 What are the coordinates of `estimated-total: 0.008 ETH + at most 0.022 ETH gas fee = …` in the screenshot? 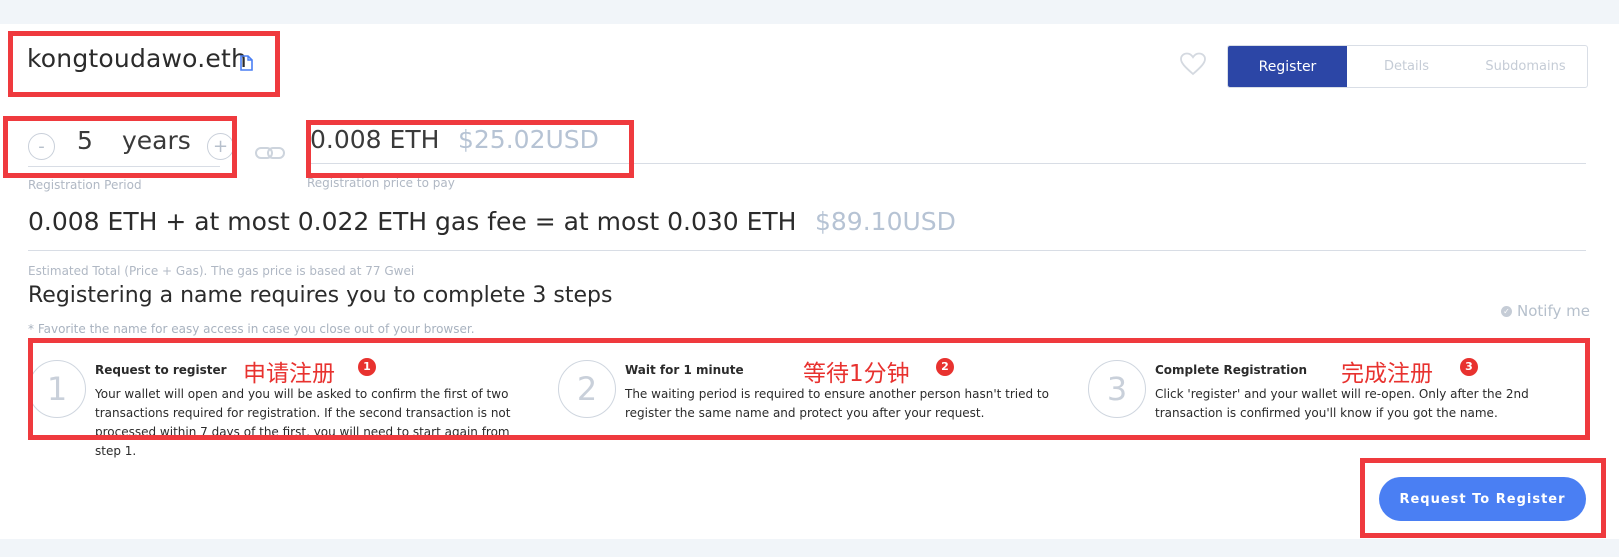 It's located at (412, 221).